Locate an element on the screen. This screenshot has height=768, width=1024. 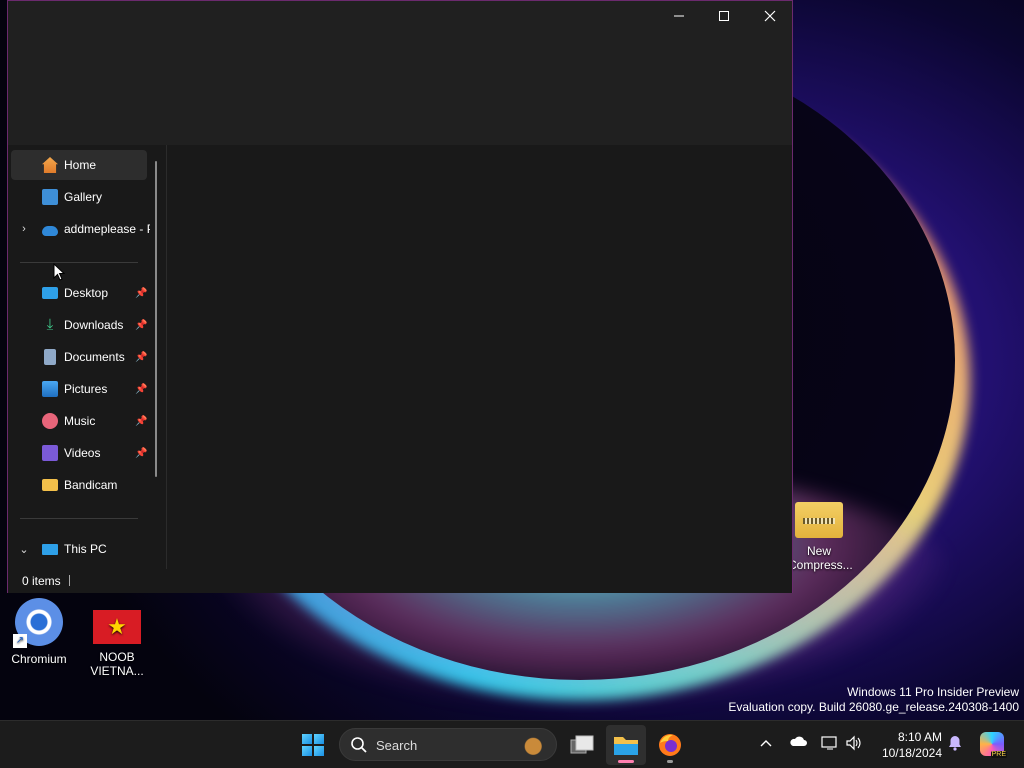
task-view-button is located at coordinates (582, 745).